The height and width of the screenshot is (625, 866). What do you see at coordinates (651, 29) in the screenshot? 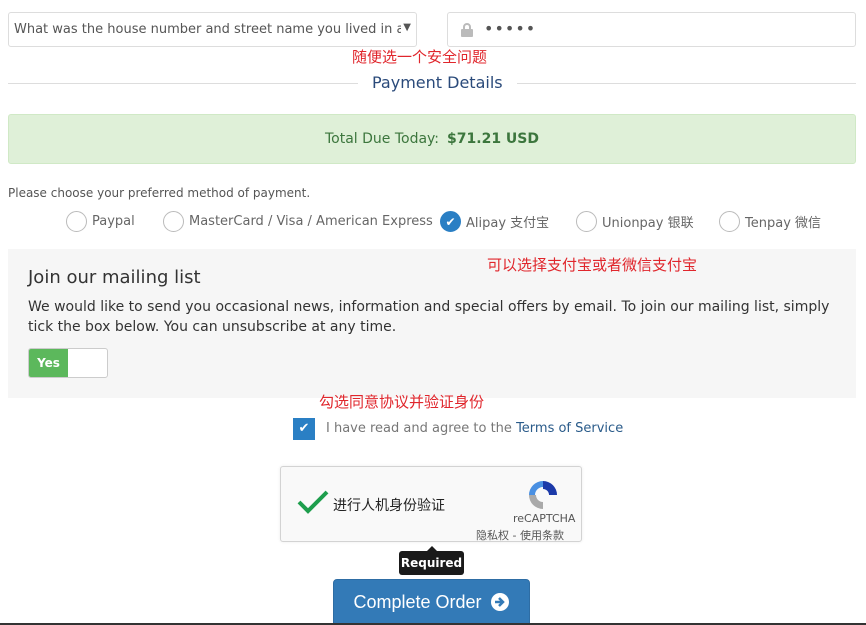
I see `security-answer-input: •••••` at bounding box center [651, 29].